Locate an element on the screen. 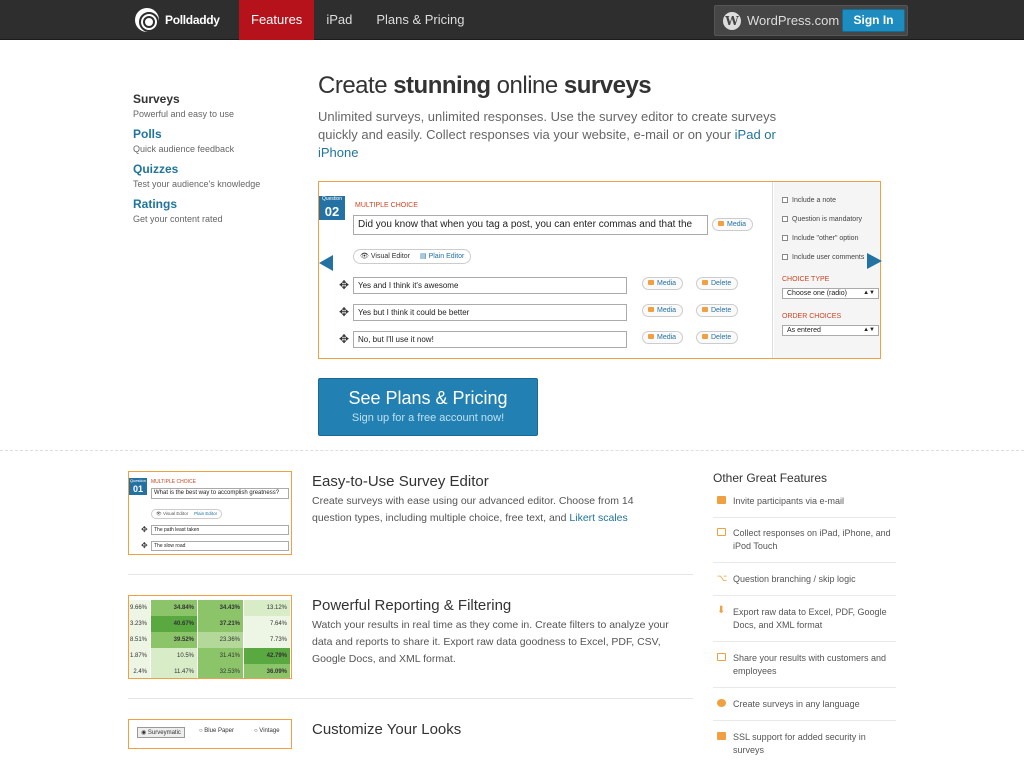  report-cell: 40.67% is located at coordinates (174, 624).